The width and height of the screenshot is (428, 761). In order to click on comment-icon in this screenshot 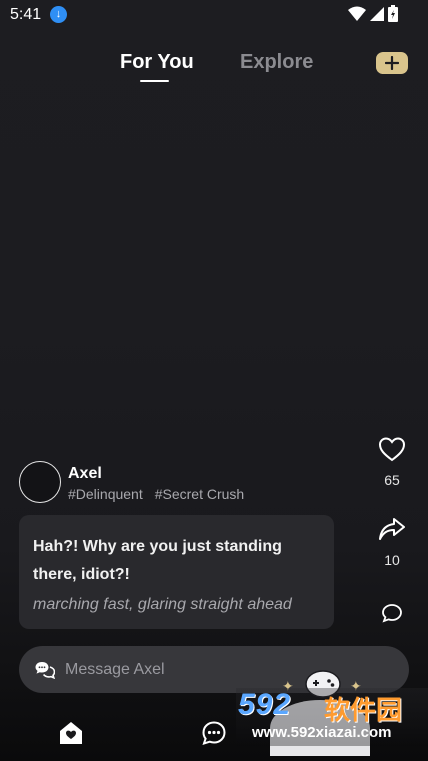, I will do `click(392, 613)`.